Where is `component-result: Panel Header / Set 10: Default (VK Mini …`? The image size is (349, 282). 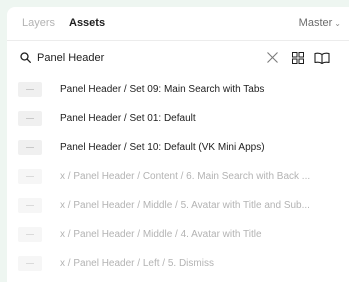 component-result: Panel Header / Set 10: Default (VK Mini … is located at coordinates (178, 147).